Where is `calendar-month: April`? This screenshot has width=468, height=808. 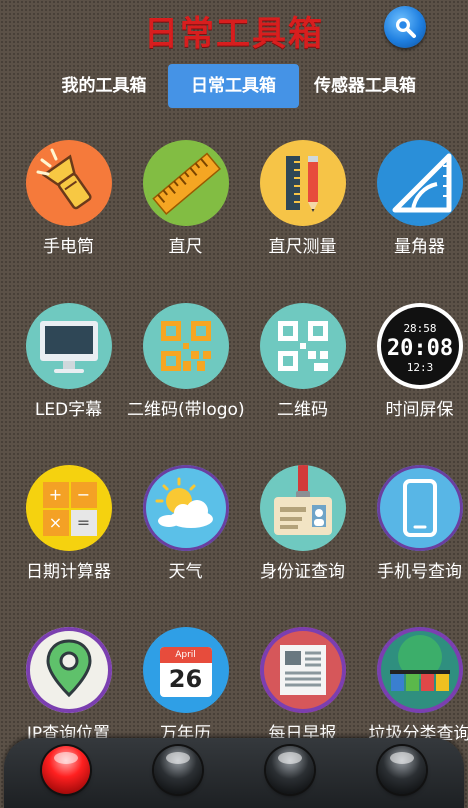 calendar-month: April is located at coordinates (185, 655).